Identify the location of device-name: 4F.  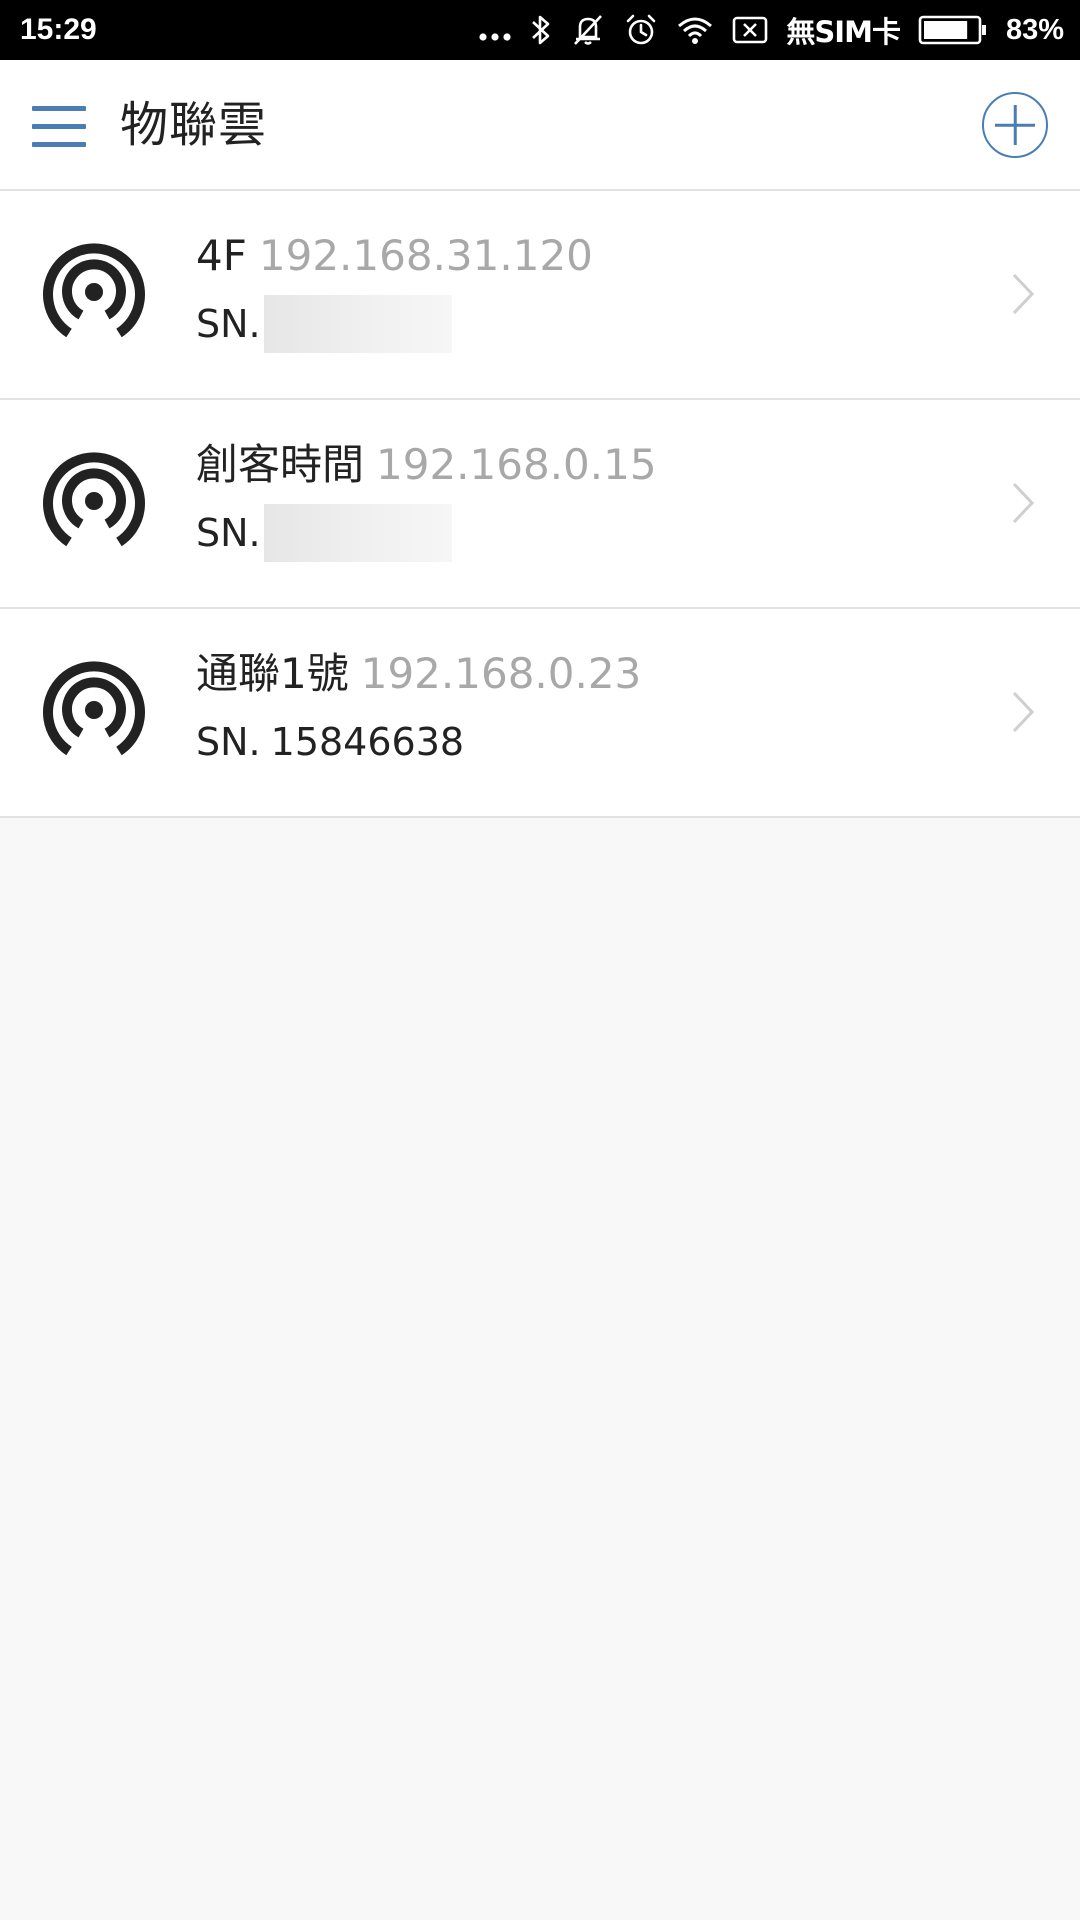
(221, 255).